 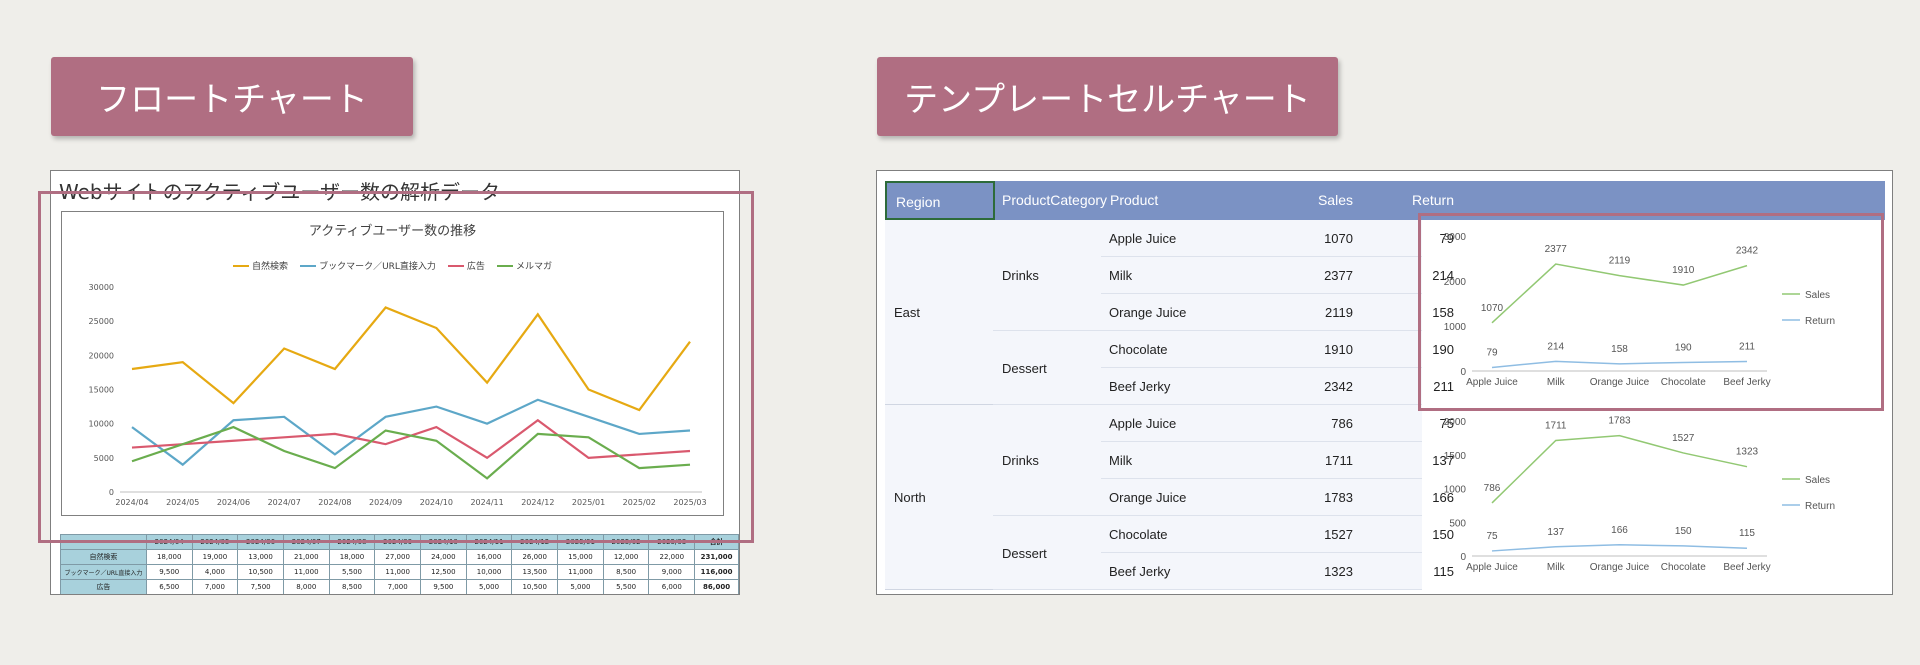 What do you see at coordinates (103, 586) in the screenshot?
I see `row-label-cell: 広告` at bounding box center [103, 586].